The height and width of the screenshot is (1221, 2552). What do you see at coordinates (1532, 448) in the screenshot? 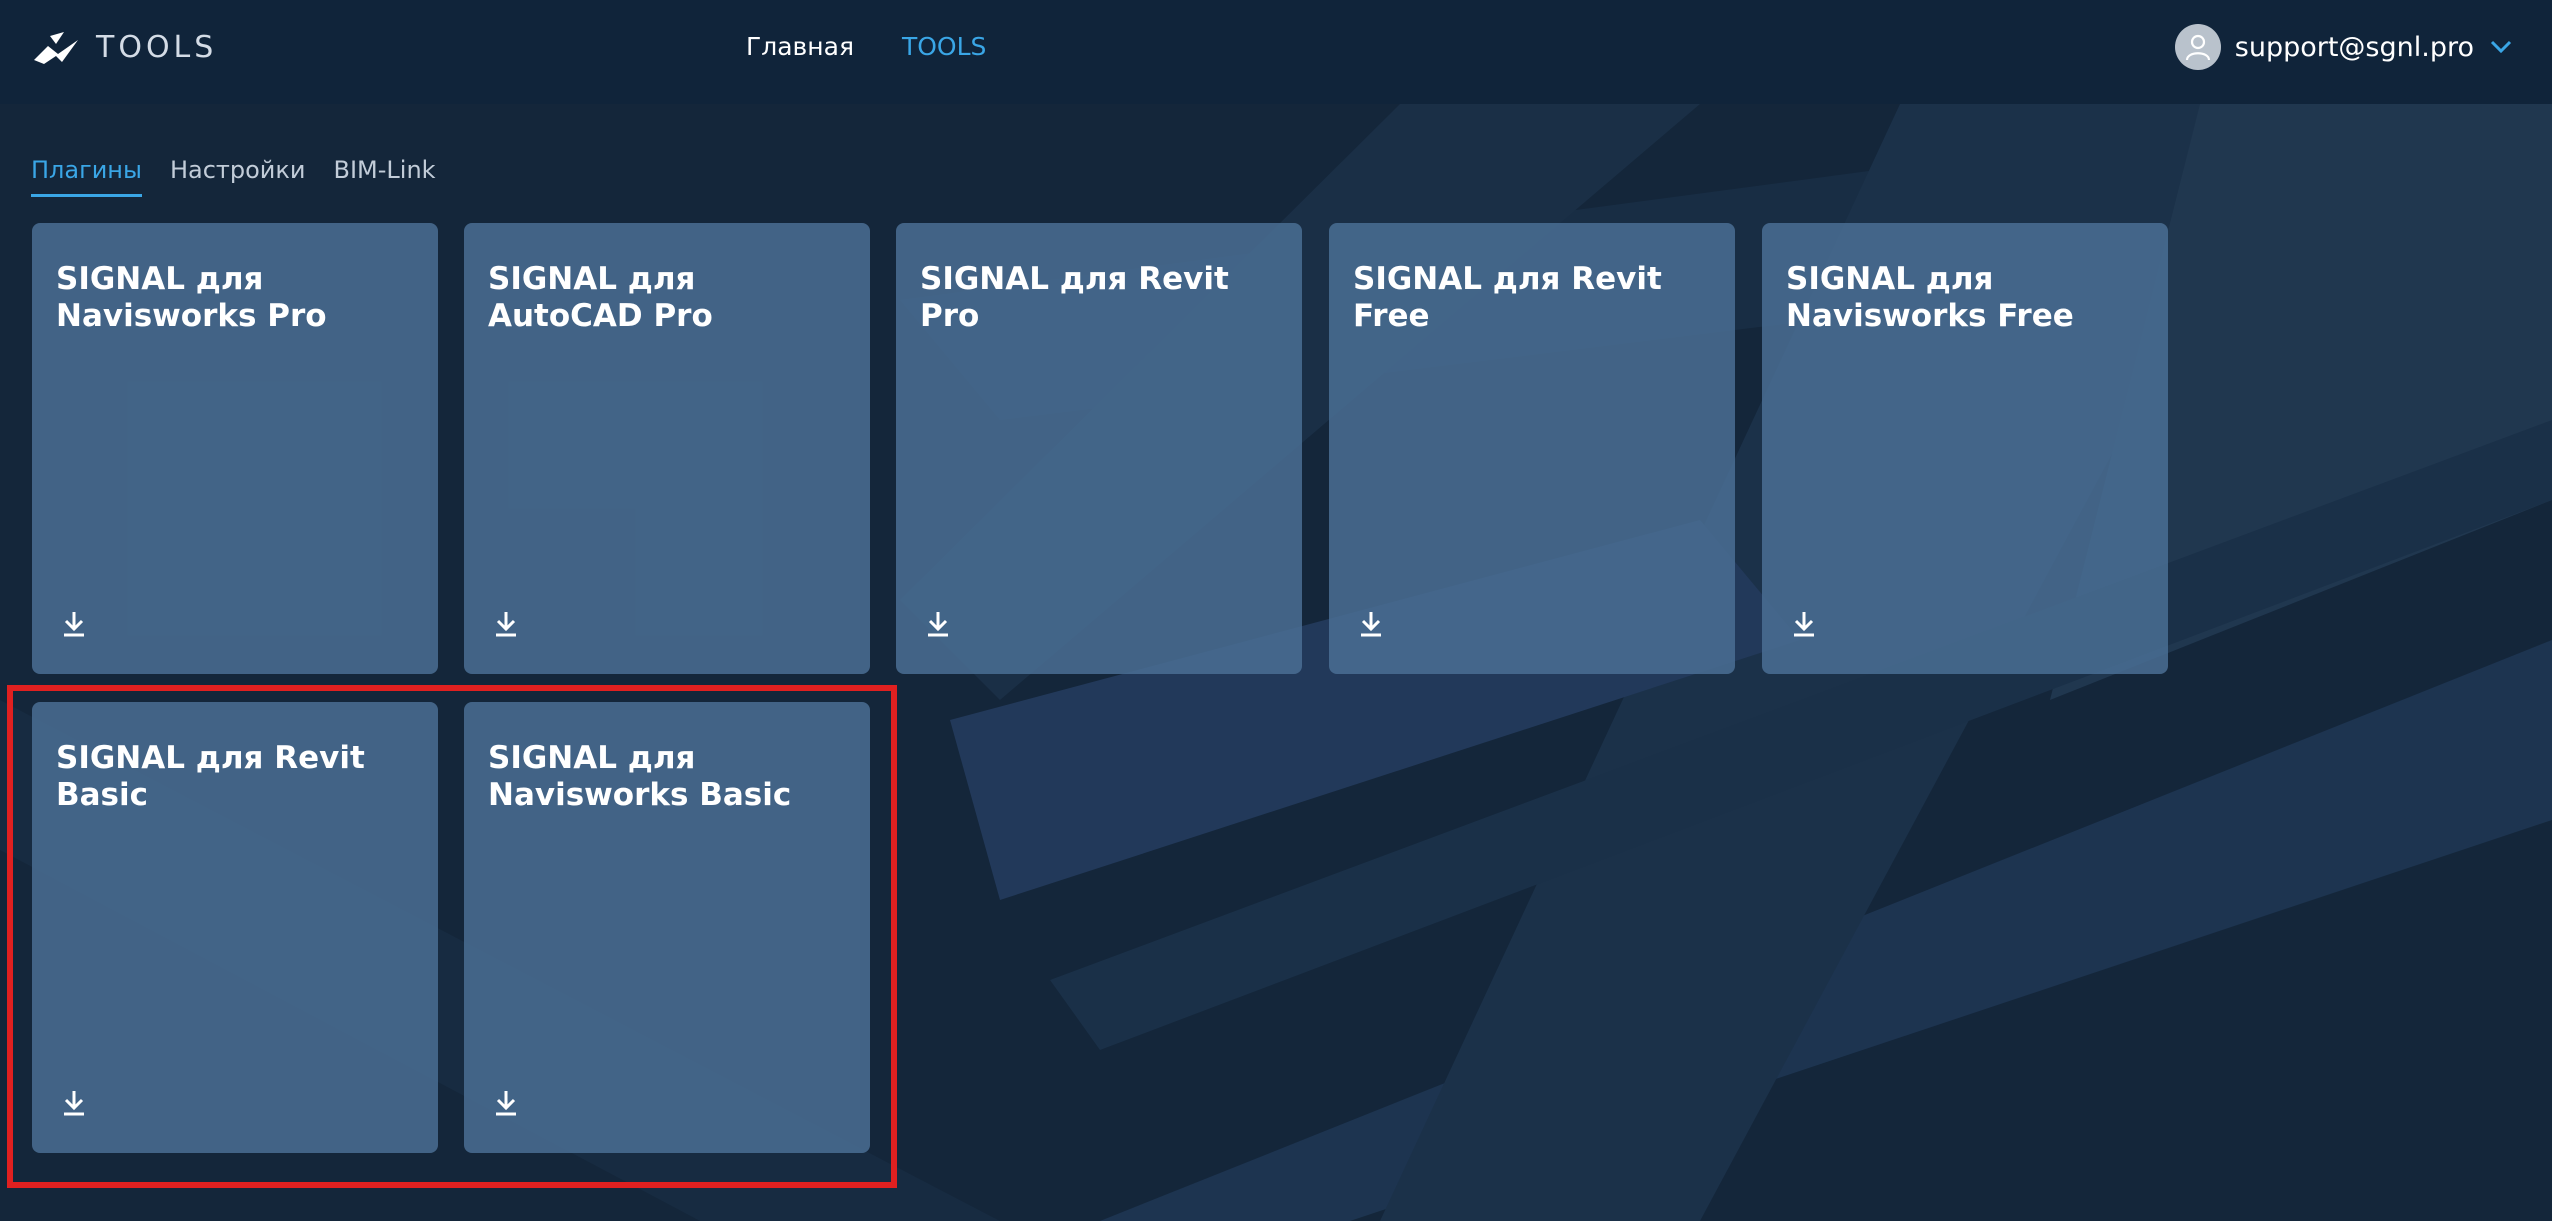
I see `plugin-card-revit-free: SIGNAL для Revit Free` at bounding box center [1532, 448].